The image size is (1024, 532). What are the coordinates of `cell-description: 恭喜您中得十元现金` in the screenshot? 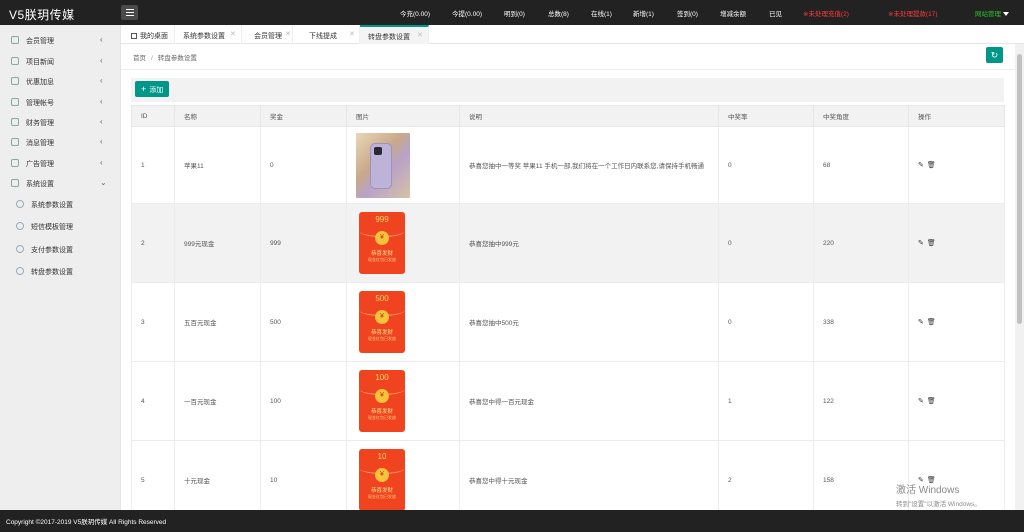 It's located at (589, 480).